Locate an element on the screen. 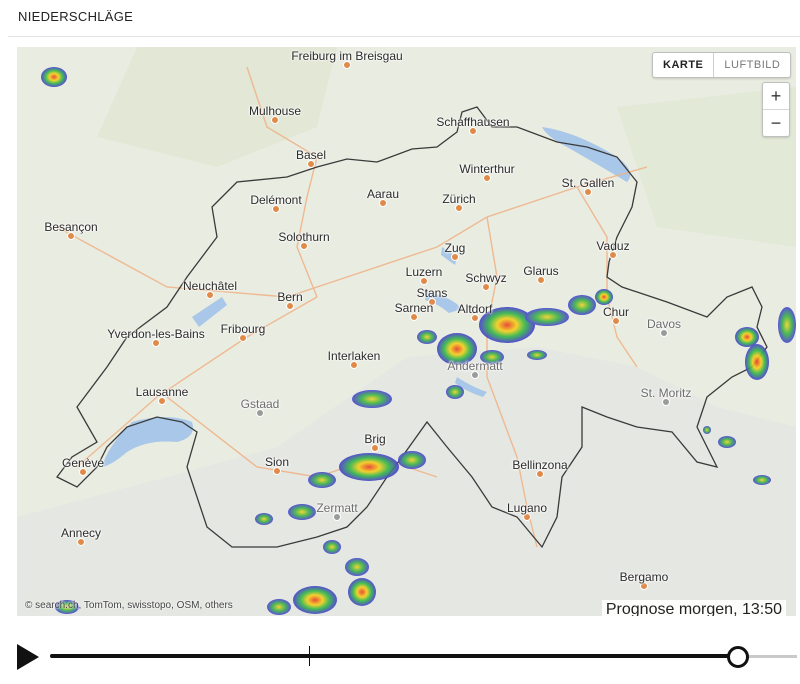 This screenshot has height=684, width=800. zoom-control: + − is located at coordinates (776, 109).